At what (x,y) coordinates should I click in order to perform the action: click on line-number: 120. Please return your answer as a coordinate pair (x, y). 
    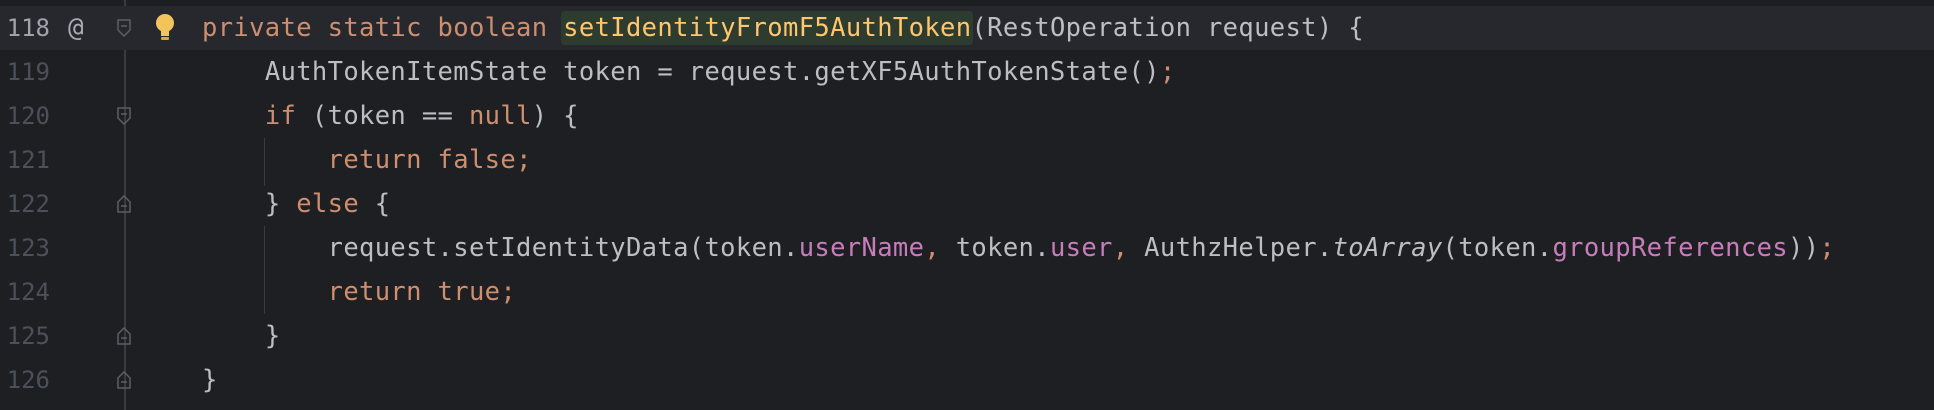
    Looking at the image, I should click on (25, 116).